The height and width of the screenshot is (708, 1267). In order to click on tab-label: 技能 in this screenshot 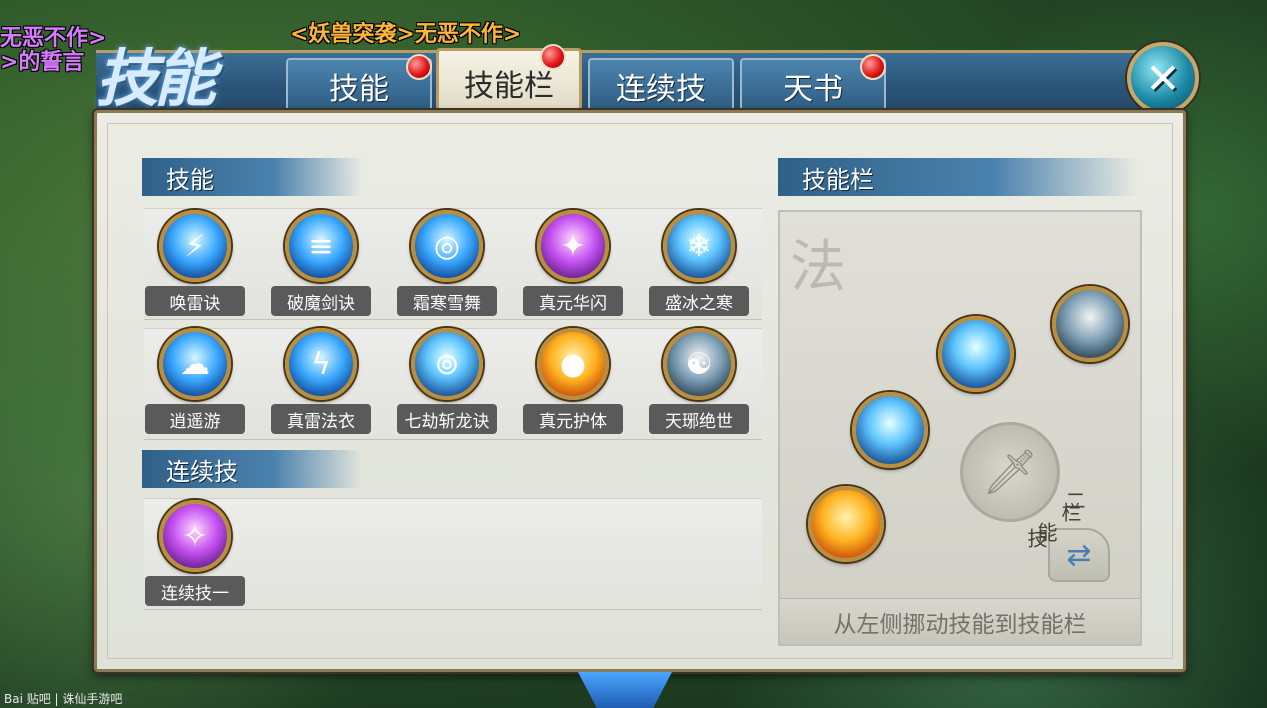, I will do `click(359, 89)`.